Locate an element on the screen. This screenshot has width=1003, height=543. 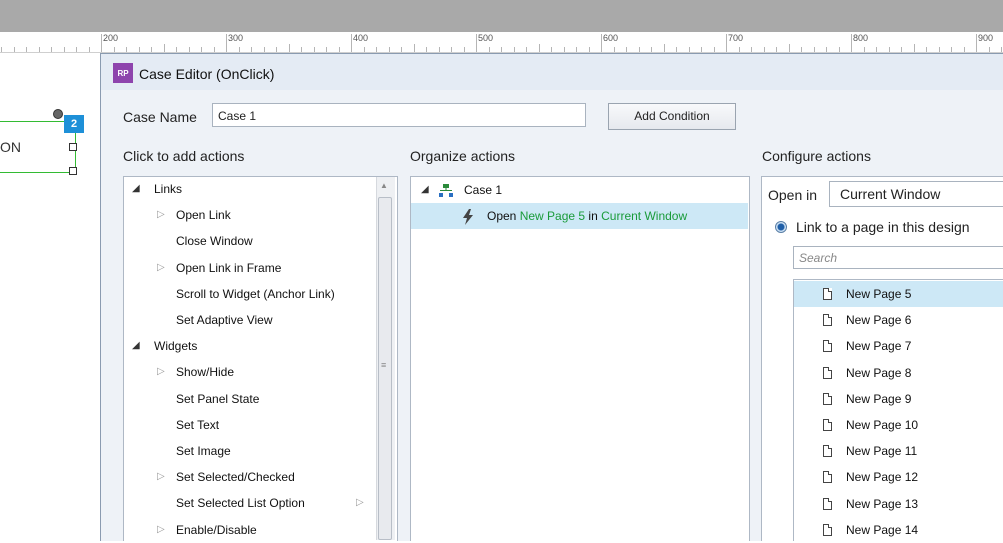
page-list-item: New Page 13 is located at coordinates (898, 504).